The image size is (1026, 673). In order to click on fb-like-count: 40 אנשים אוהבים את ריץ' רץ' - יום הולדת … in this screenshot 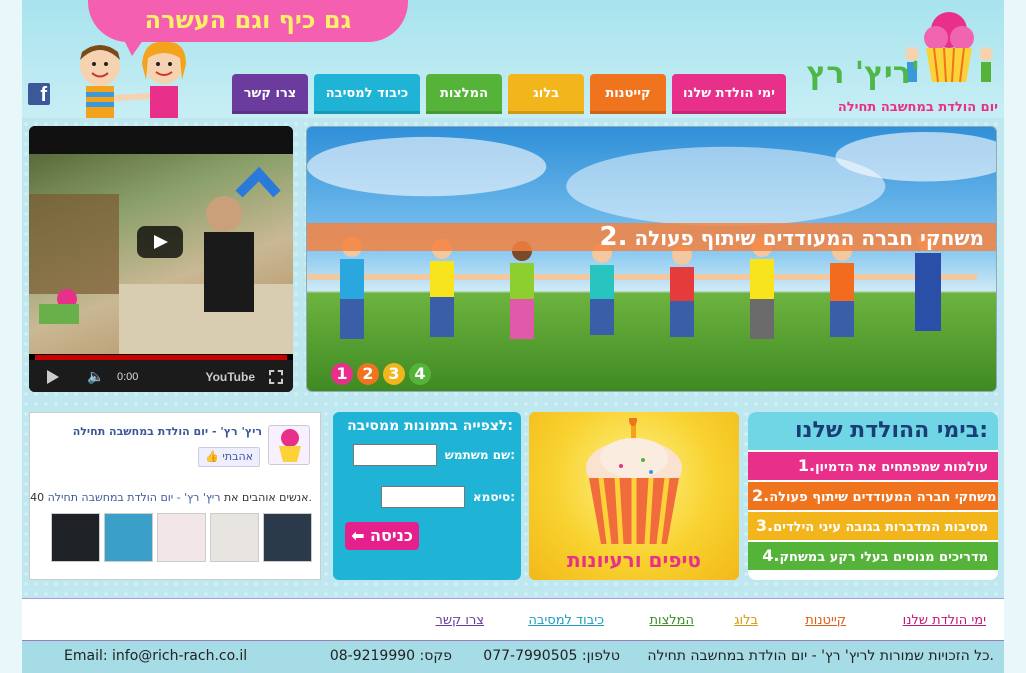, I will do `click(171, 497)`.